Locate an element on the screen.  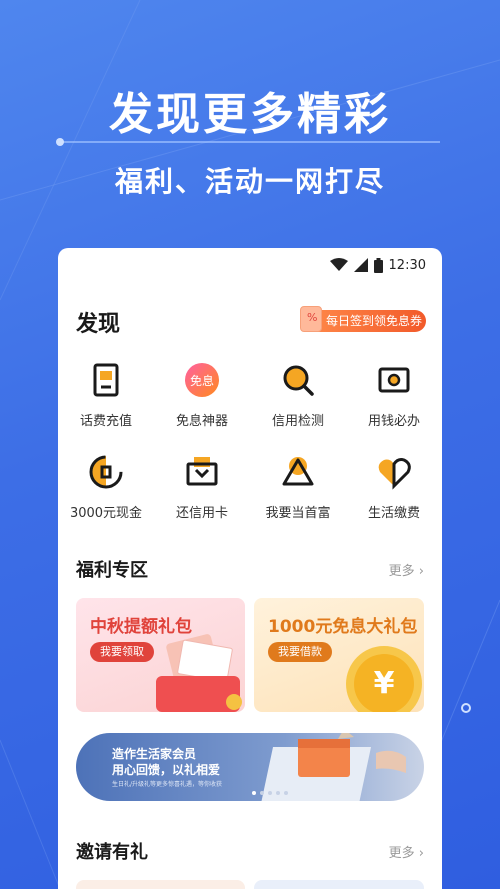
grid-item-interest-free: 免息 免息神器 is located at coordinates (202, 394).